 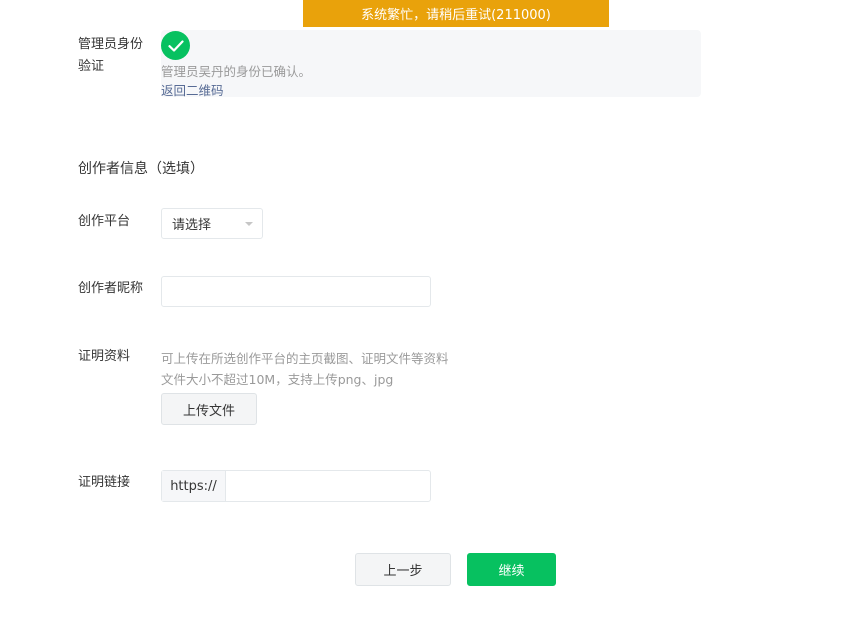 I want to click on admin-verify-label: 管理员身份 验证, so click(x=111, y=55).